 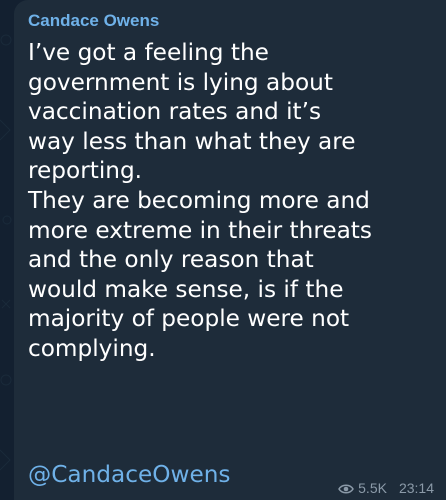 I want to click on message-meta: 5.5K 23:14, so click(x=386, y=488).